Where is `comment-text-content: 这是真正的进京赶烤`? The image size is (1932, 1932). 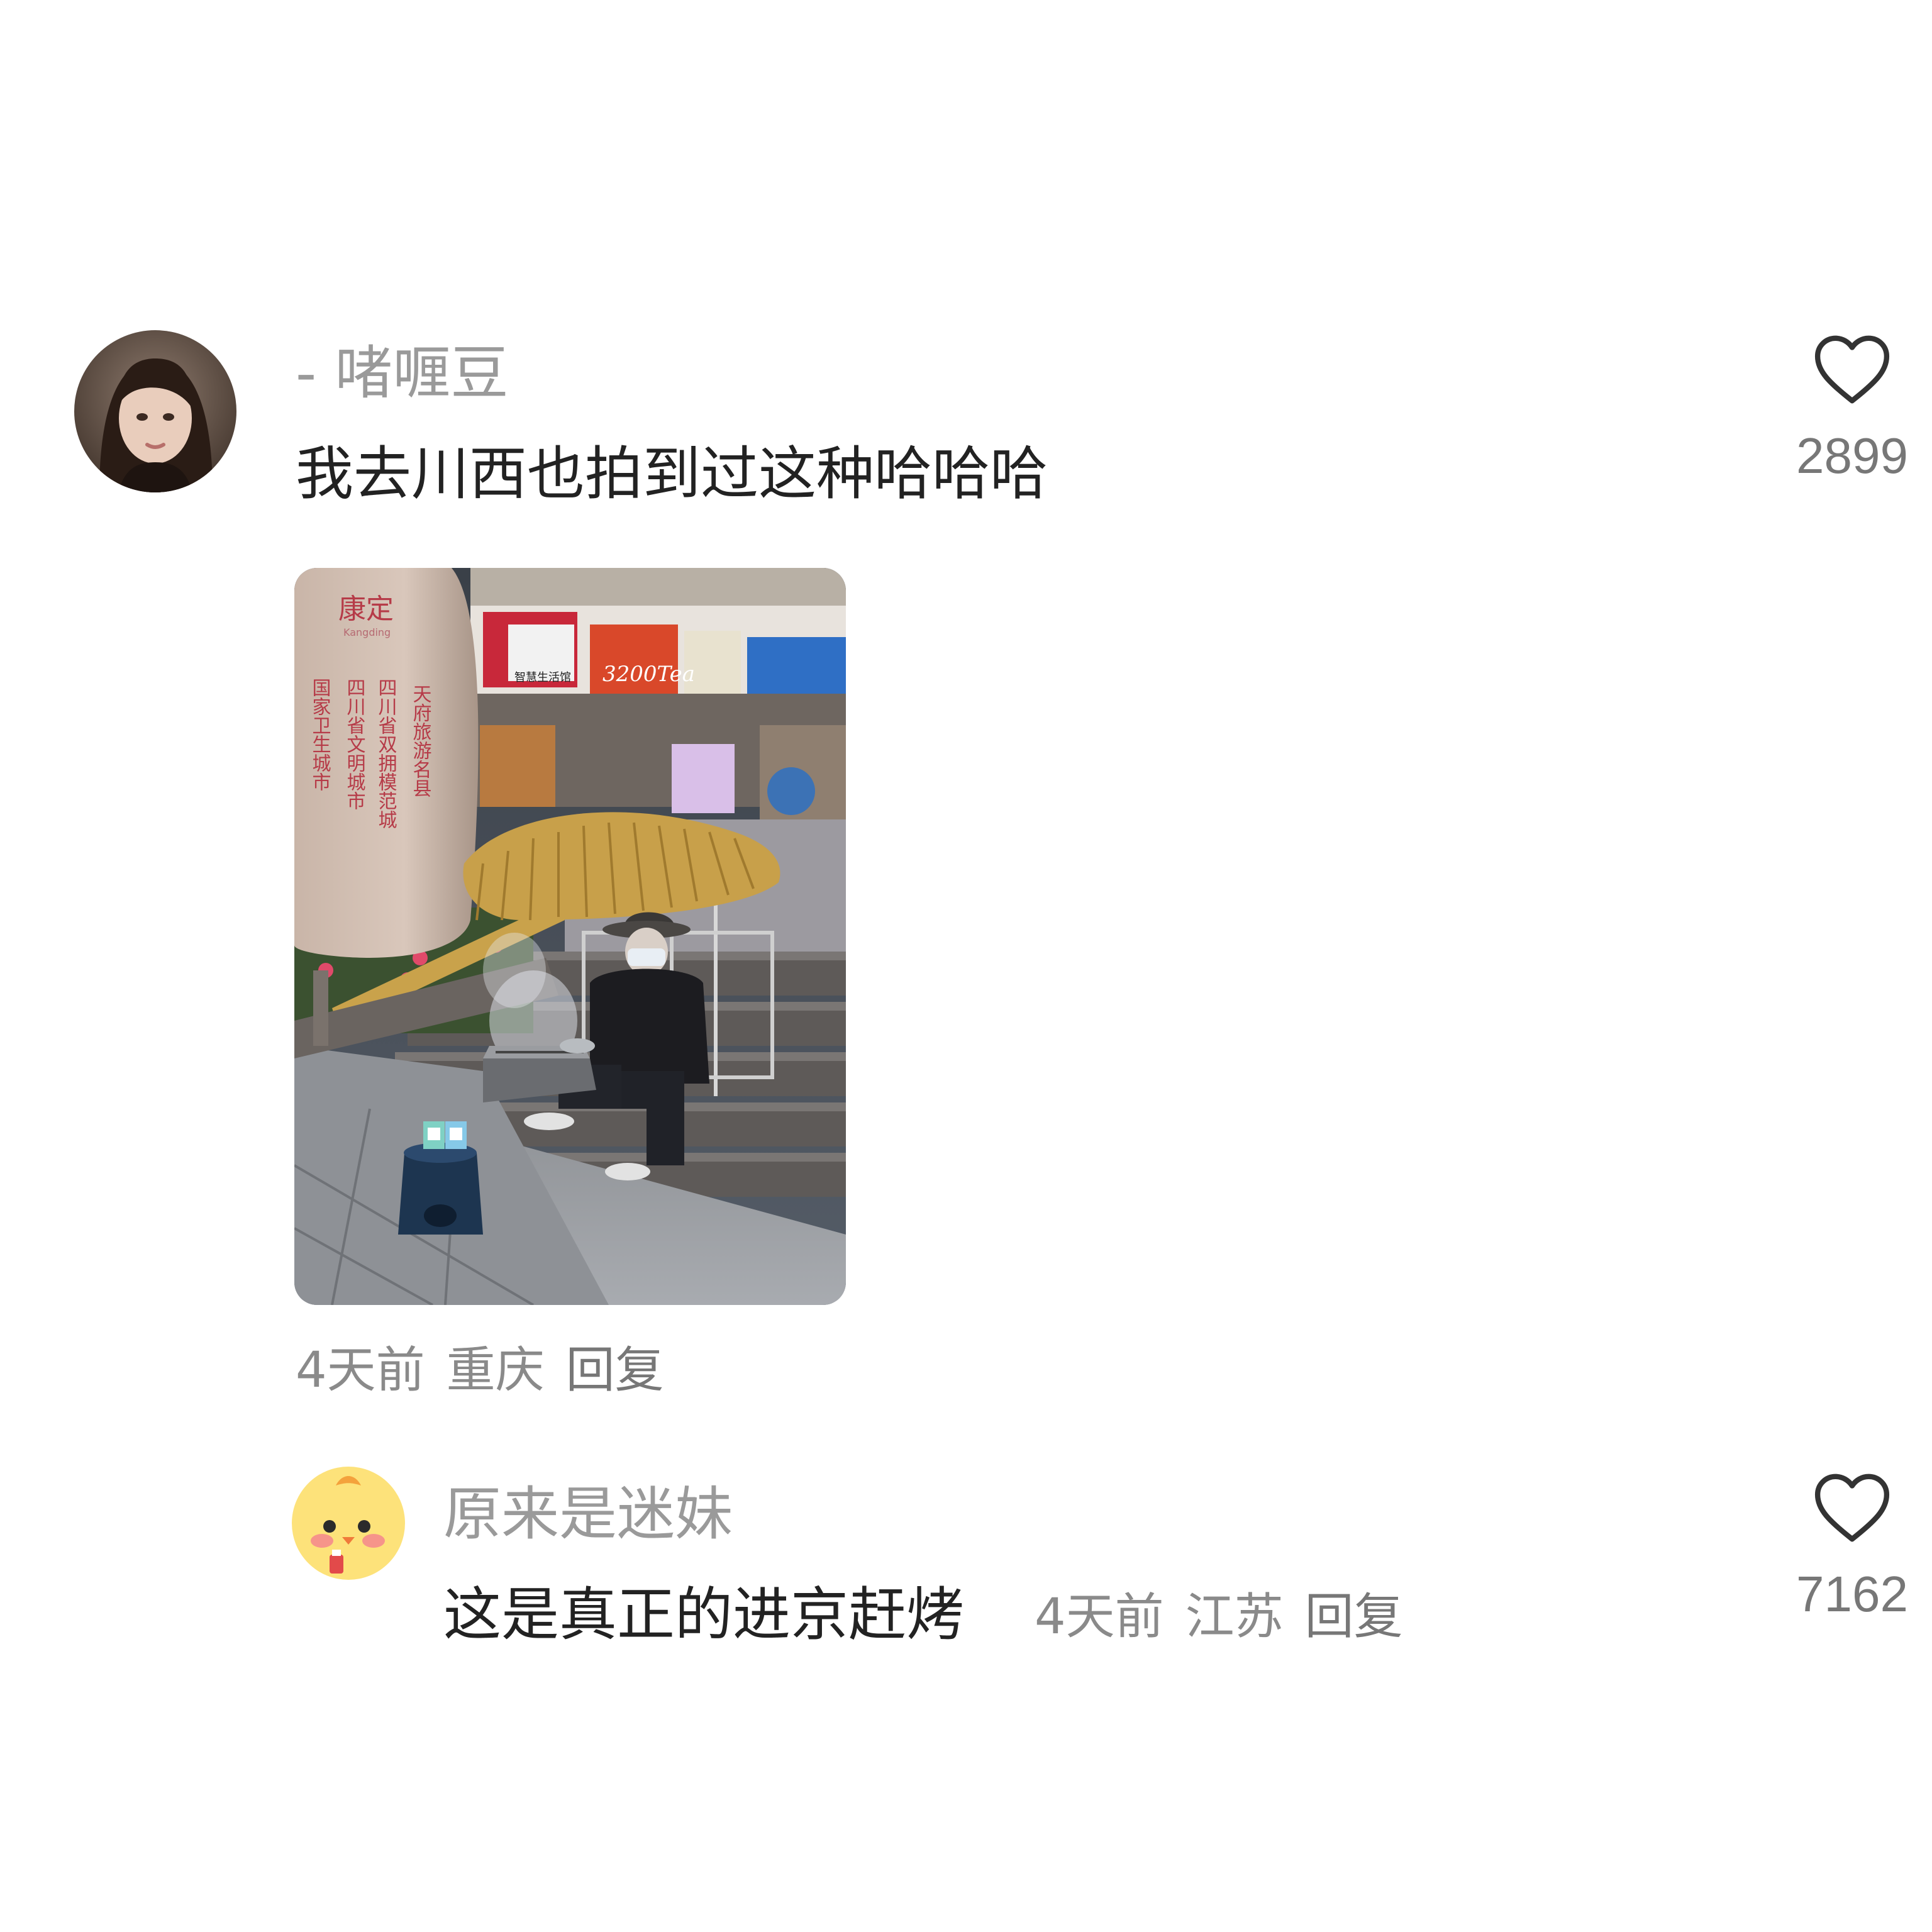
comment-text-content: 这是真正的进京赶烤 is located at coordinates (704, 1614).